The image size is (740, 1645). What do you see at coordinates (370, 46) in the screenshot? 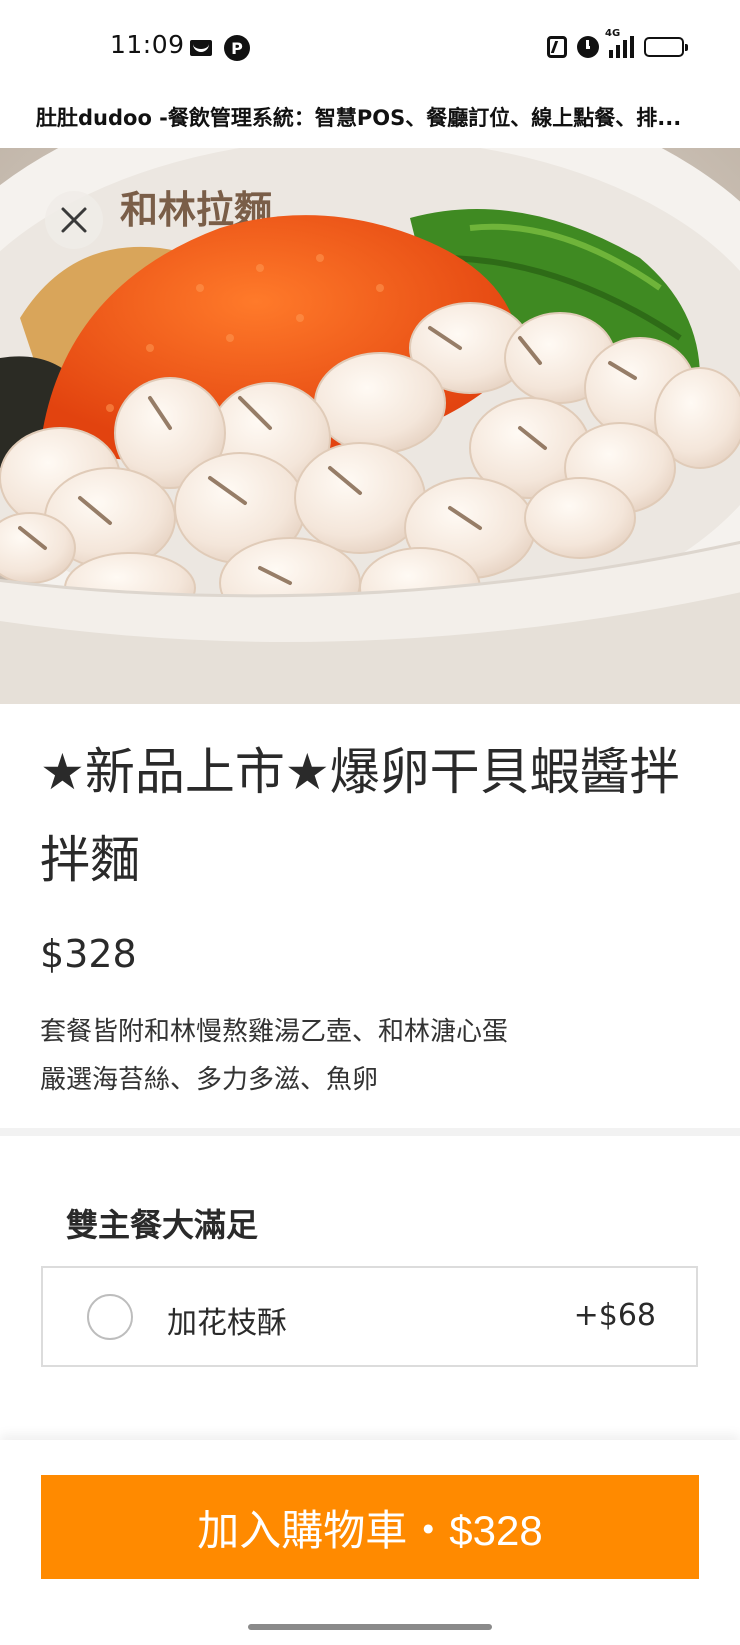
I see `status-bar: 11:09 P 4G` at bounding box center [370, 46].